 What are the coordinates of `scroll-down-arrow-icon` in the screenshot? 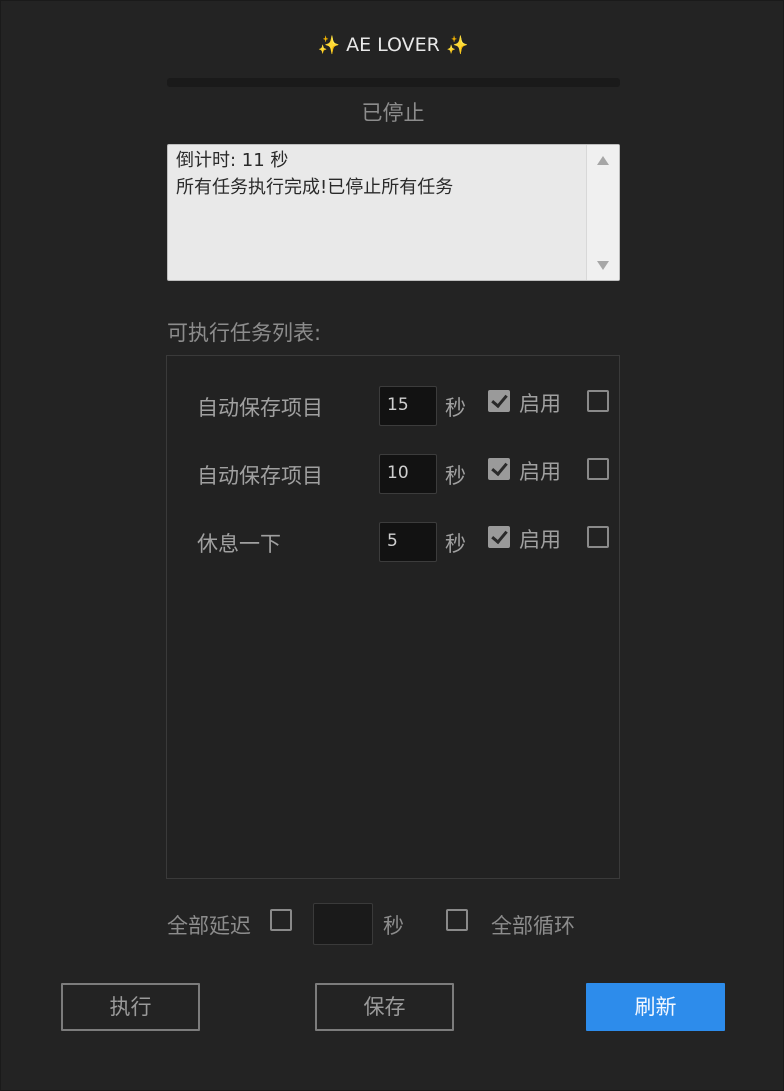 It's located at (603, 265).